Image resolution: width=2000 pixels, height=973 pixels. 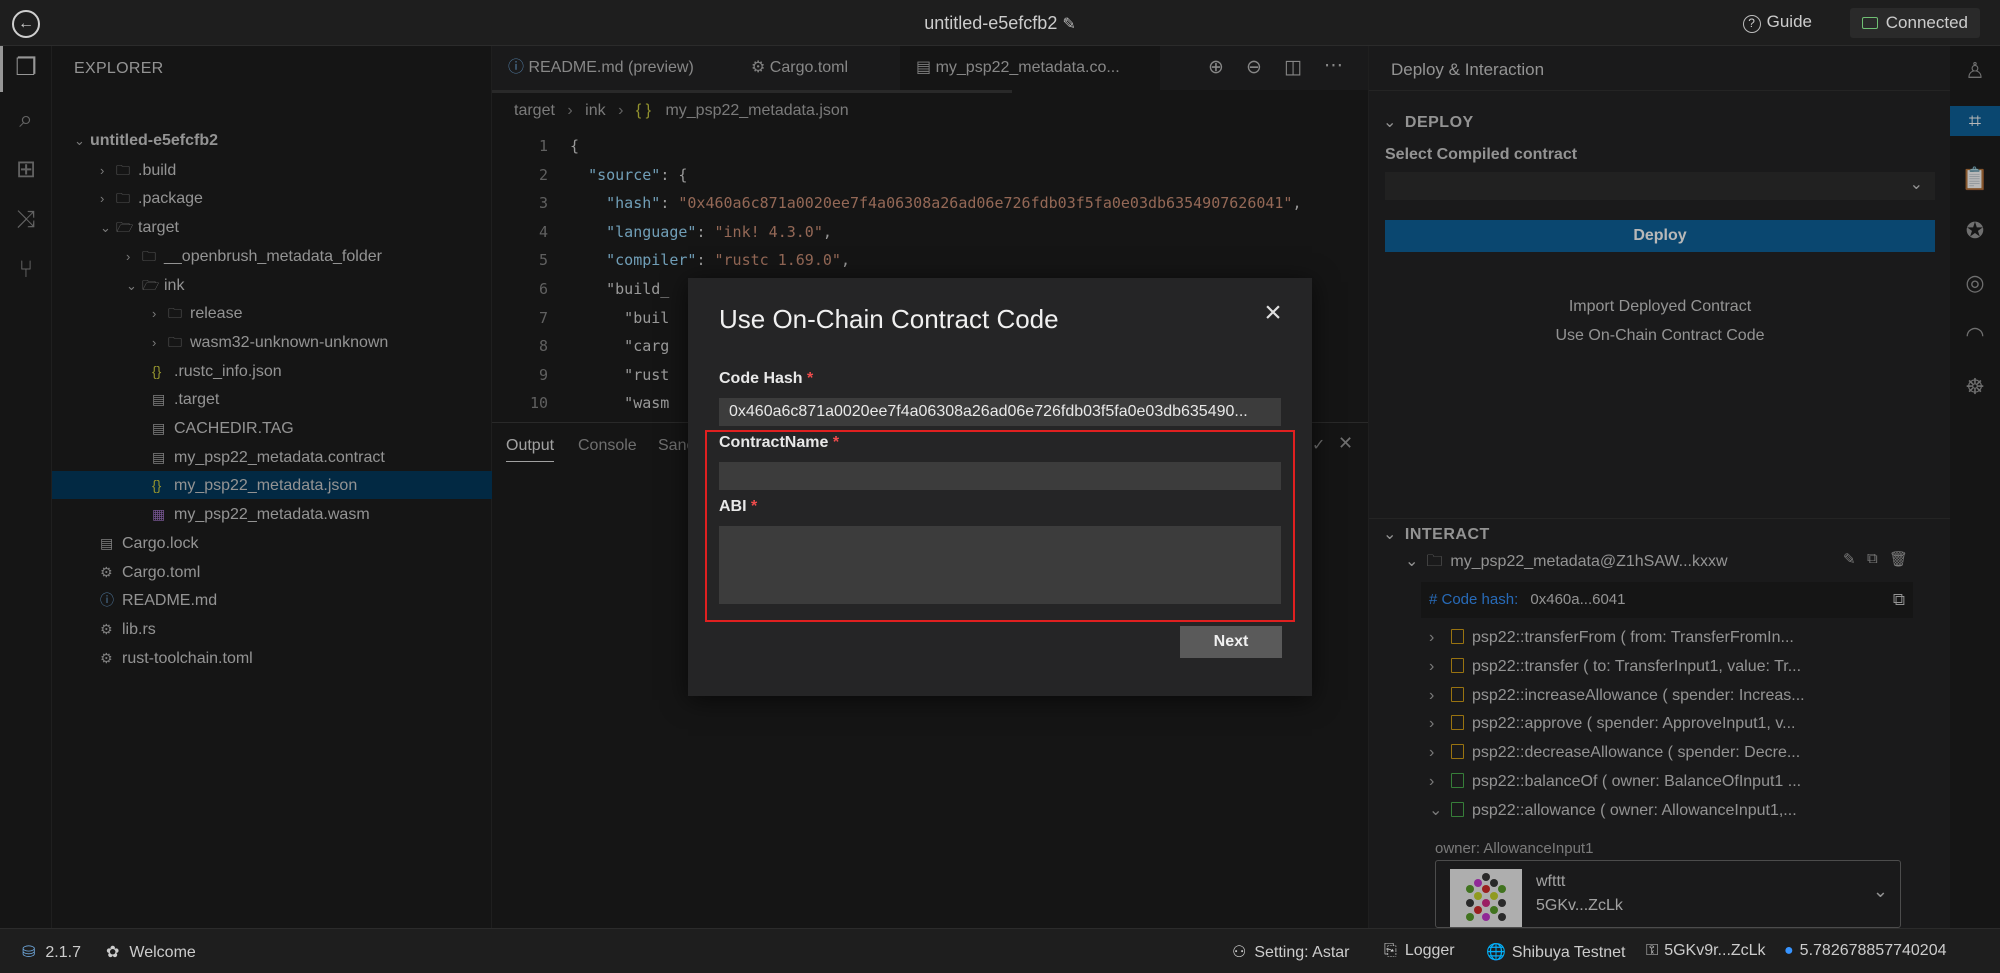 What do you see at coordinates (1789, 21) in the screenshot?
I see `guide-label: Guide` at bounding box center [1789, 21].